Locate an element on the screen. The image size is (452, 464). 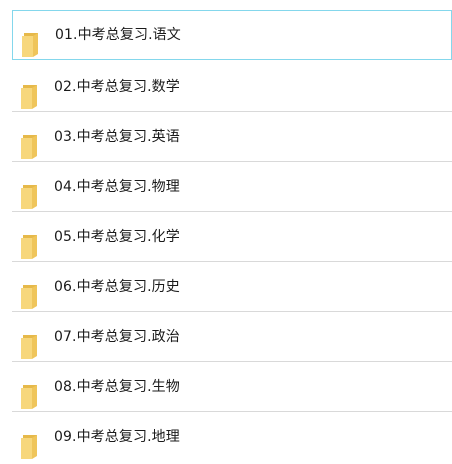
folder-item-03: 03.中考总复习.英语 is located at coordinates (226, 137).